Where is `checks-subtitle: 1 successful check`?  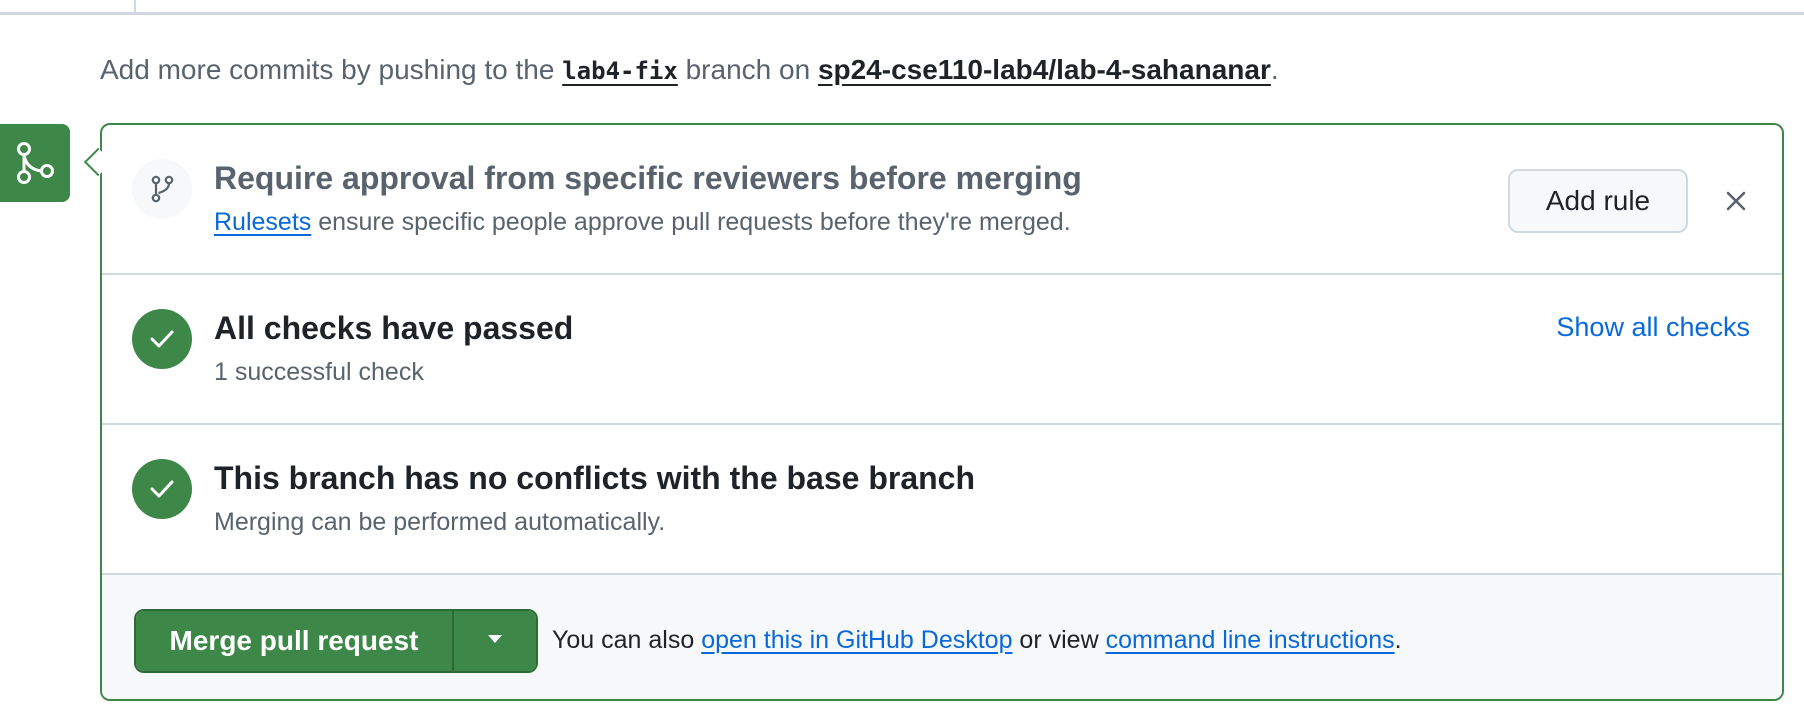
checks-subtitle: 1 successful check is located at coordinates (319, 372).